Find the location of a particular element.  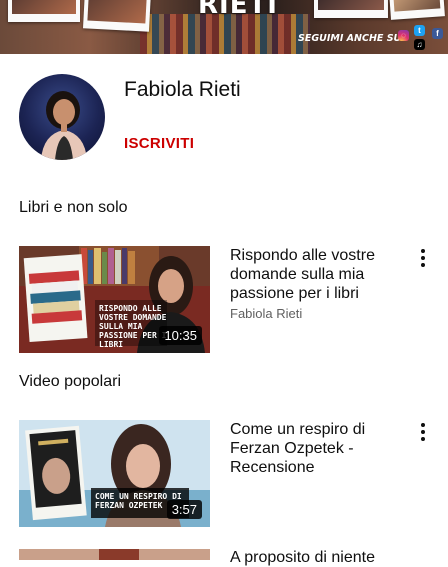

section-title: Libri e non solo is located at coordinates (73, 207).